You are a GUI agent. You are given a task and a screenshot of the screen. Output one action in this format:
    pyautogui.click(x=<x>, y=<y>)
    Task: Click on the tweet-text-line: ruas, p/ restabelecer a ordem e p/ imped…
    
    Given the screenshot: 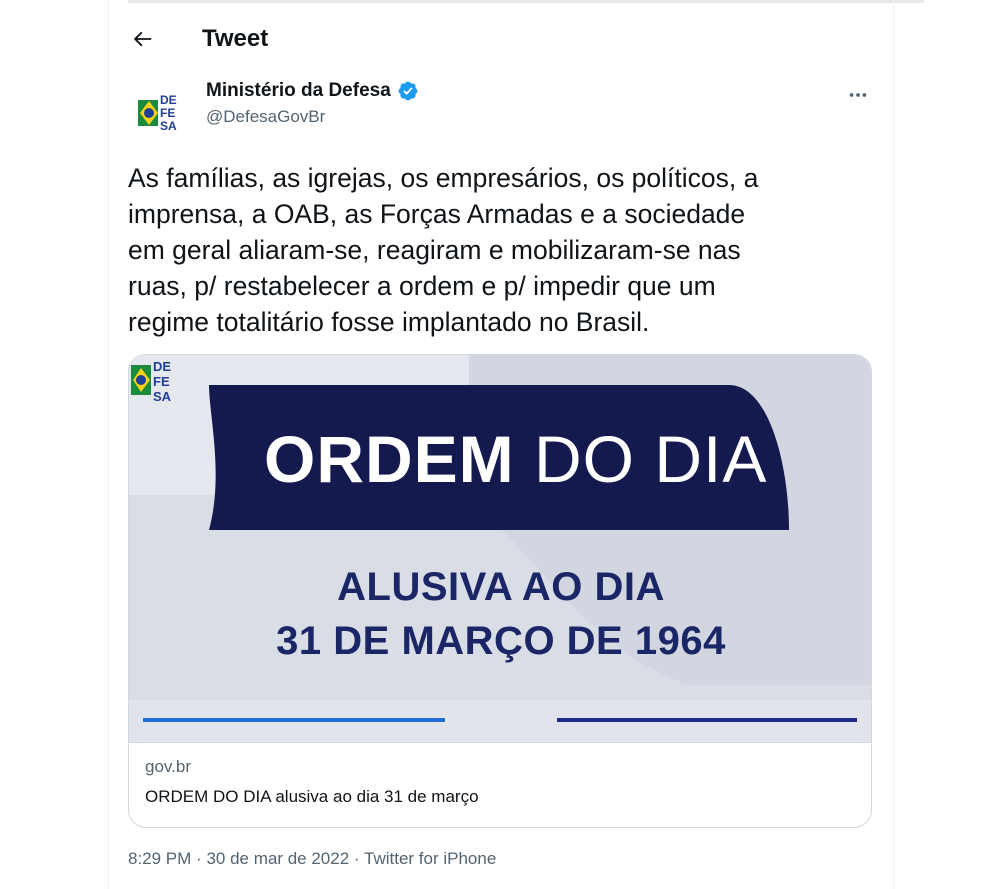 What is the action you would take?
    pyautogui.click(x=422, y=286)
    